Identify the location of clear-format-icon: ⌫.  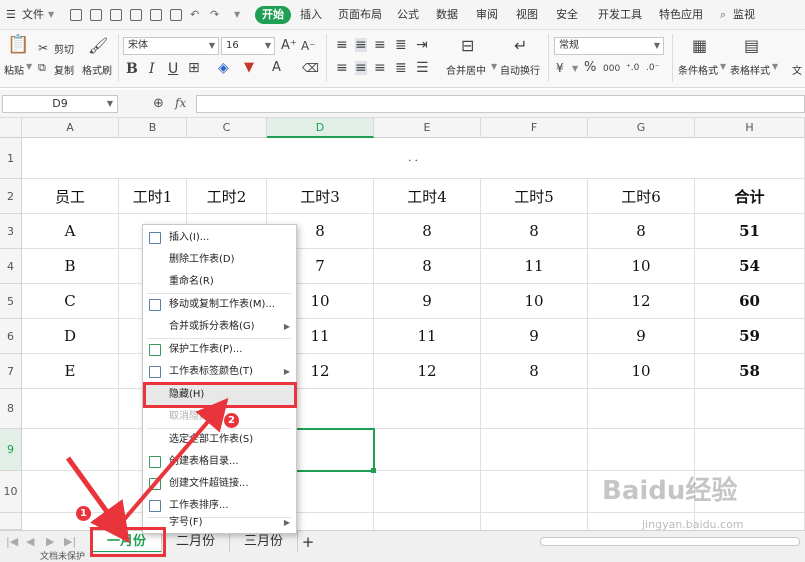
(310, 68).